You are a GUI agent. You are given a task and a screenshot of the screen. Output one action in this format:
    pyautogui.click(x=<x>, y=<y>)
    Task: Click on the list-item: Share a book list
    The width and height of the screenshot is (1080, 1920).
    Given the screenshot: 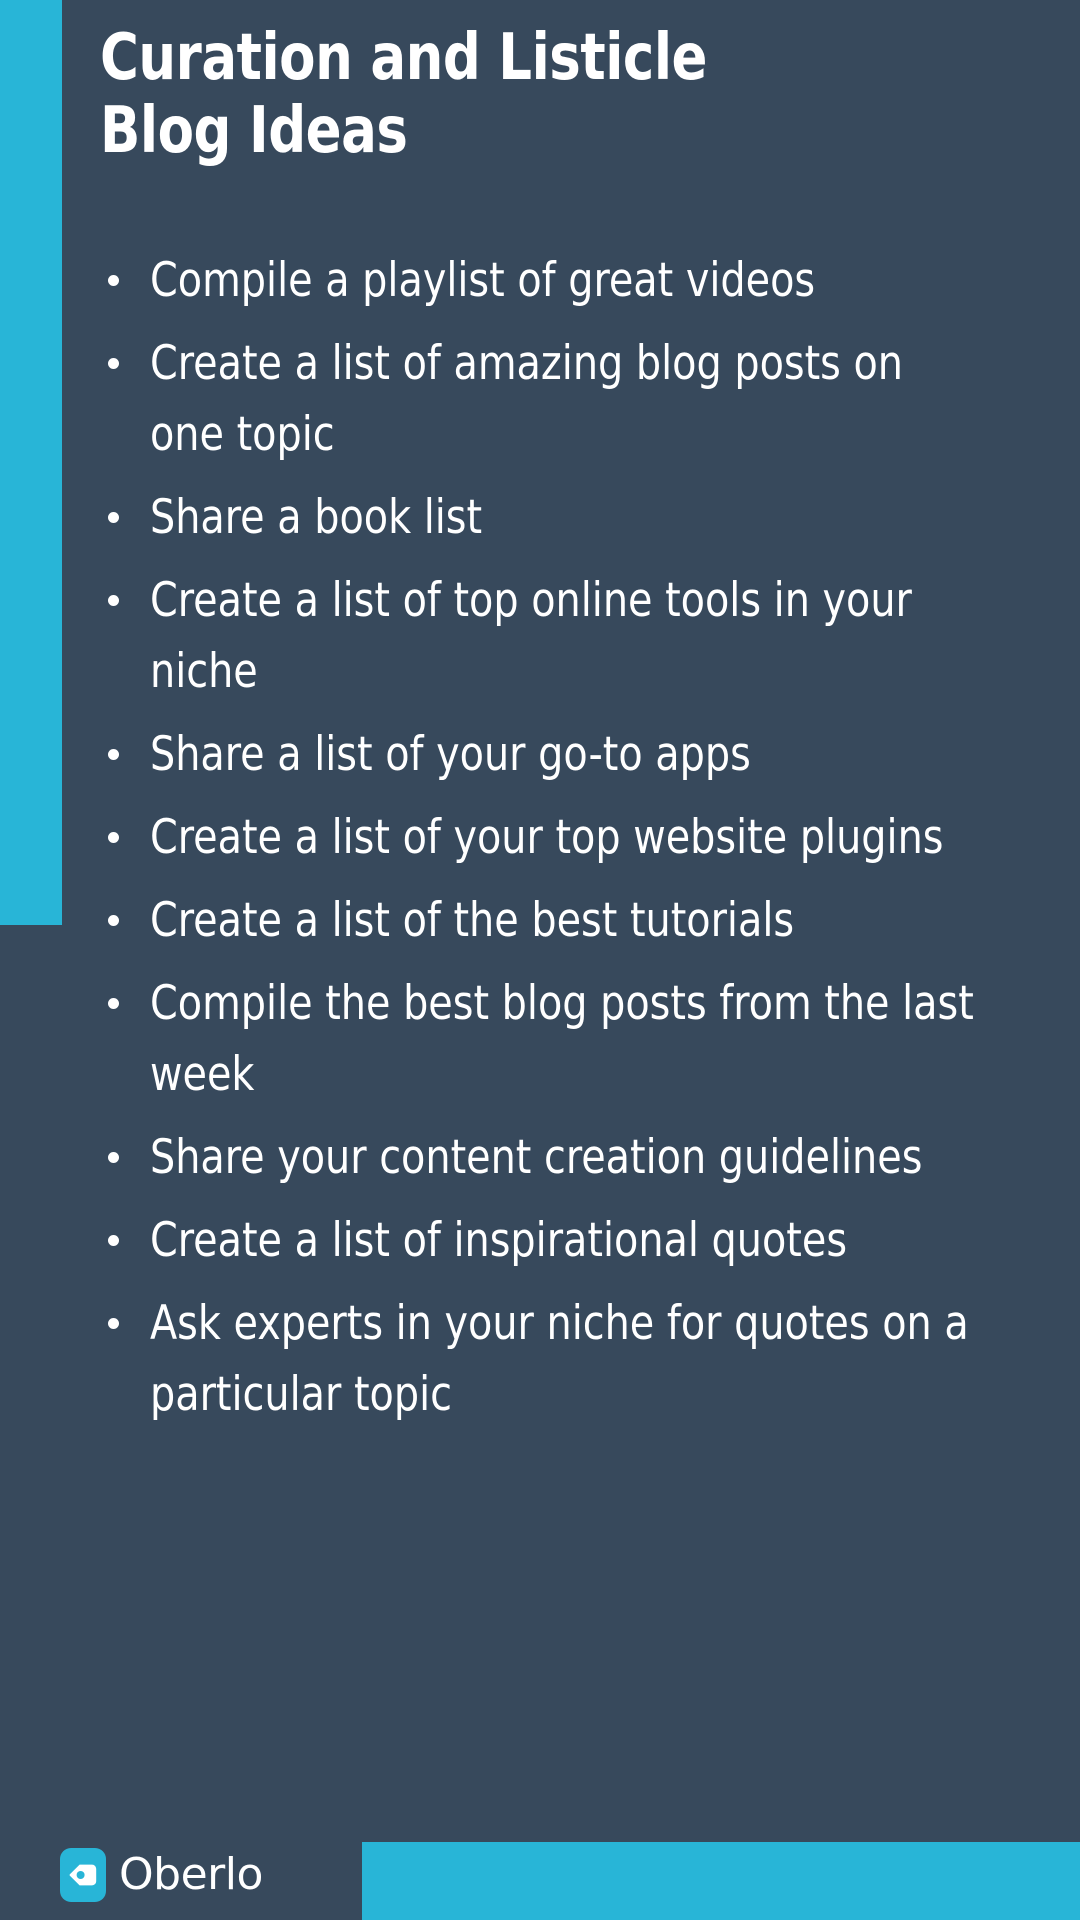 What is the action you would take?
    pyautogui.click(x=540, y=517)
    